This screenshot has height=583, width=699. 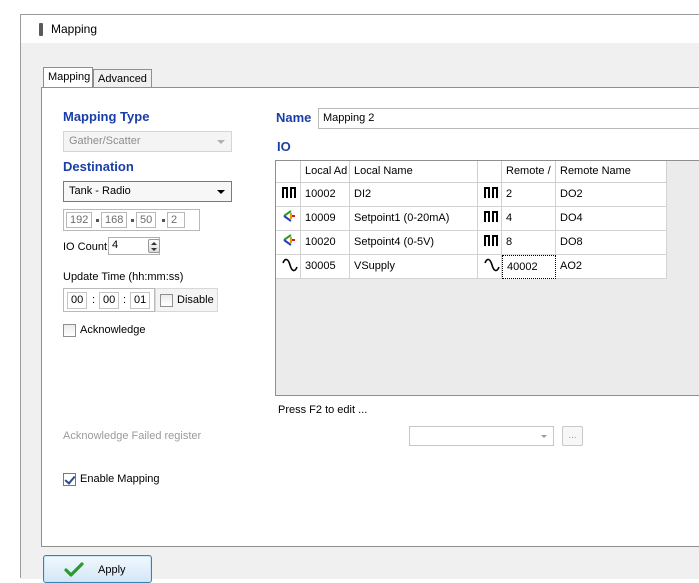 What do you see at coordinates (294, 117) in the screenshot?
I see `name-label: Name` at bounding box center [294, 117].